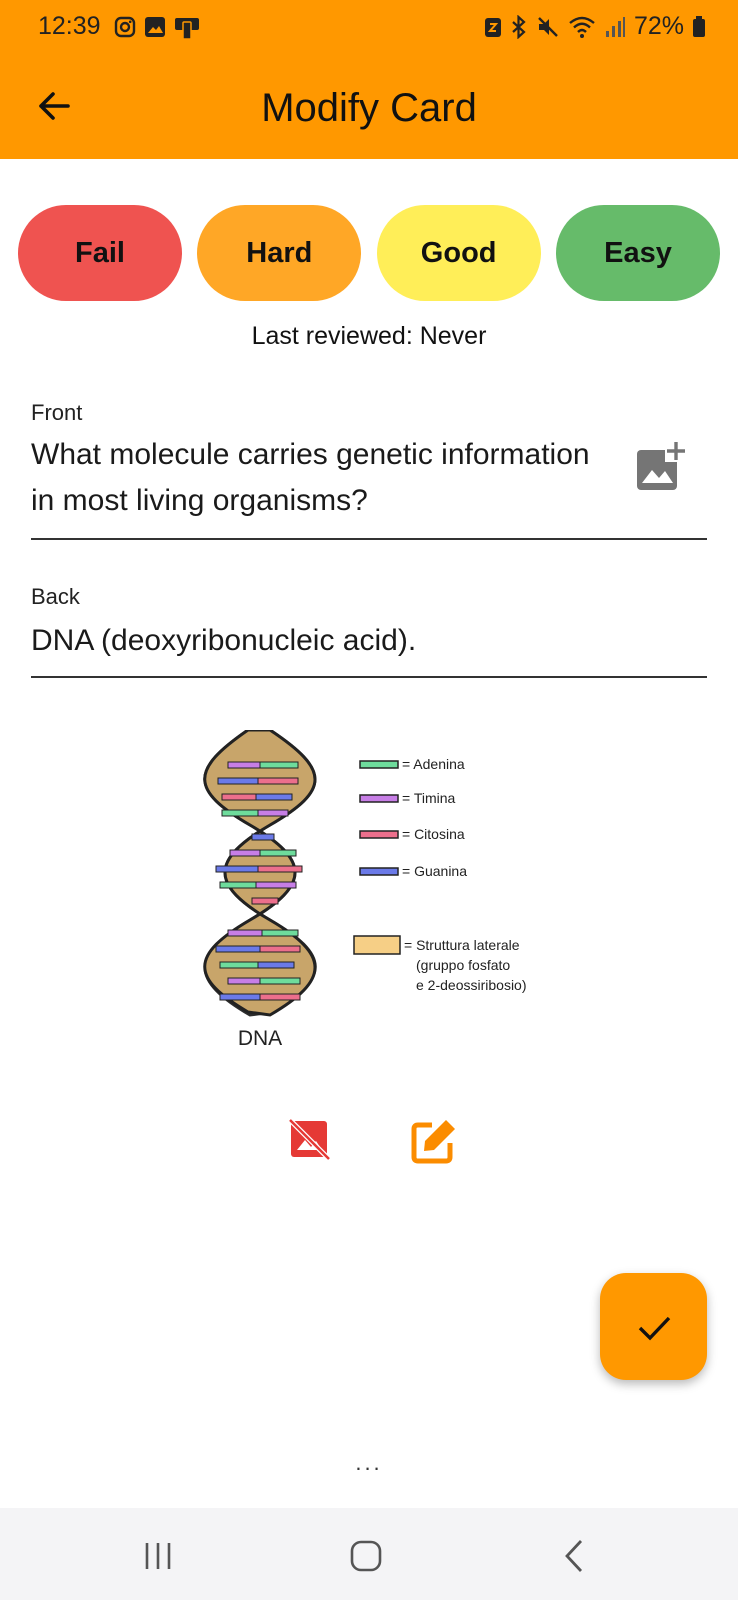  I want to click on easy-button: Easy, so click(637, 253).